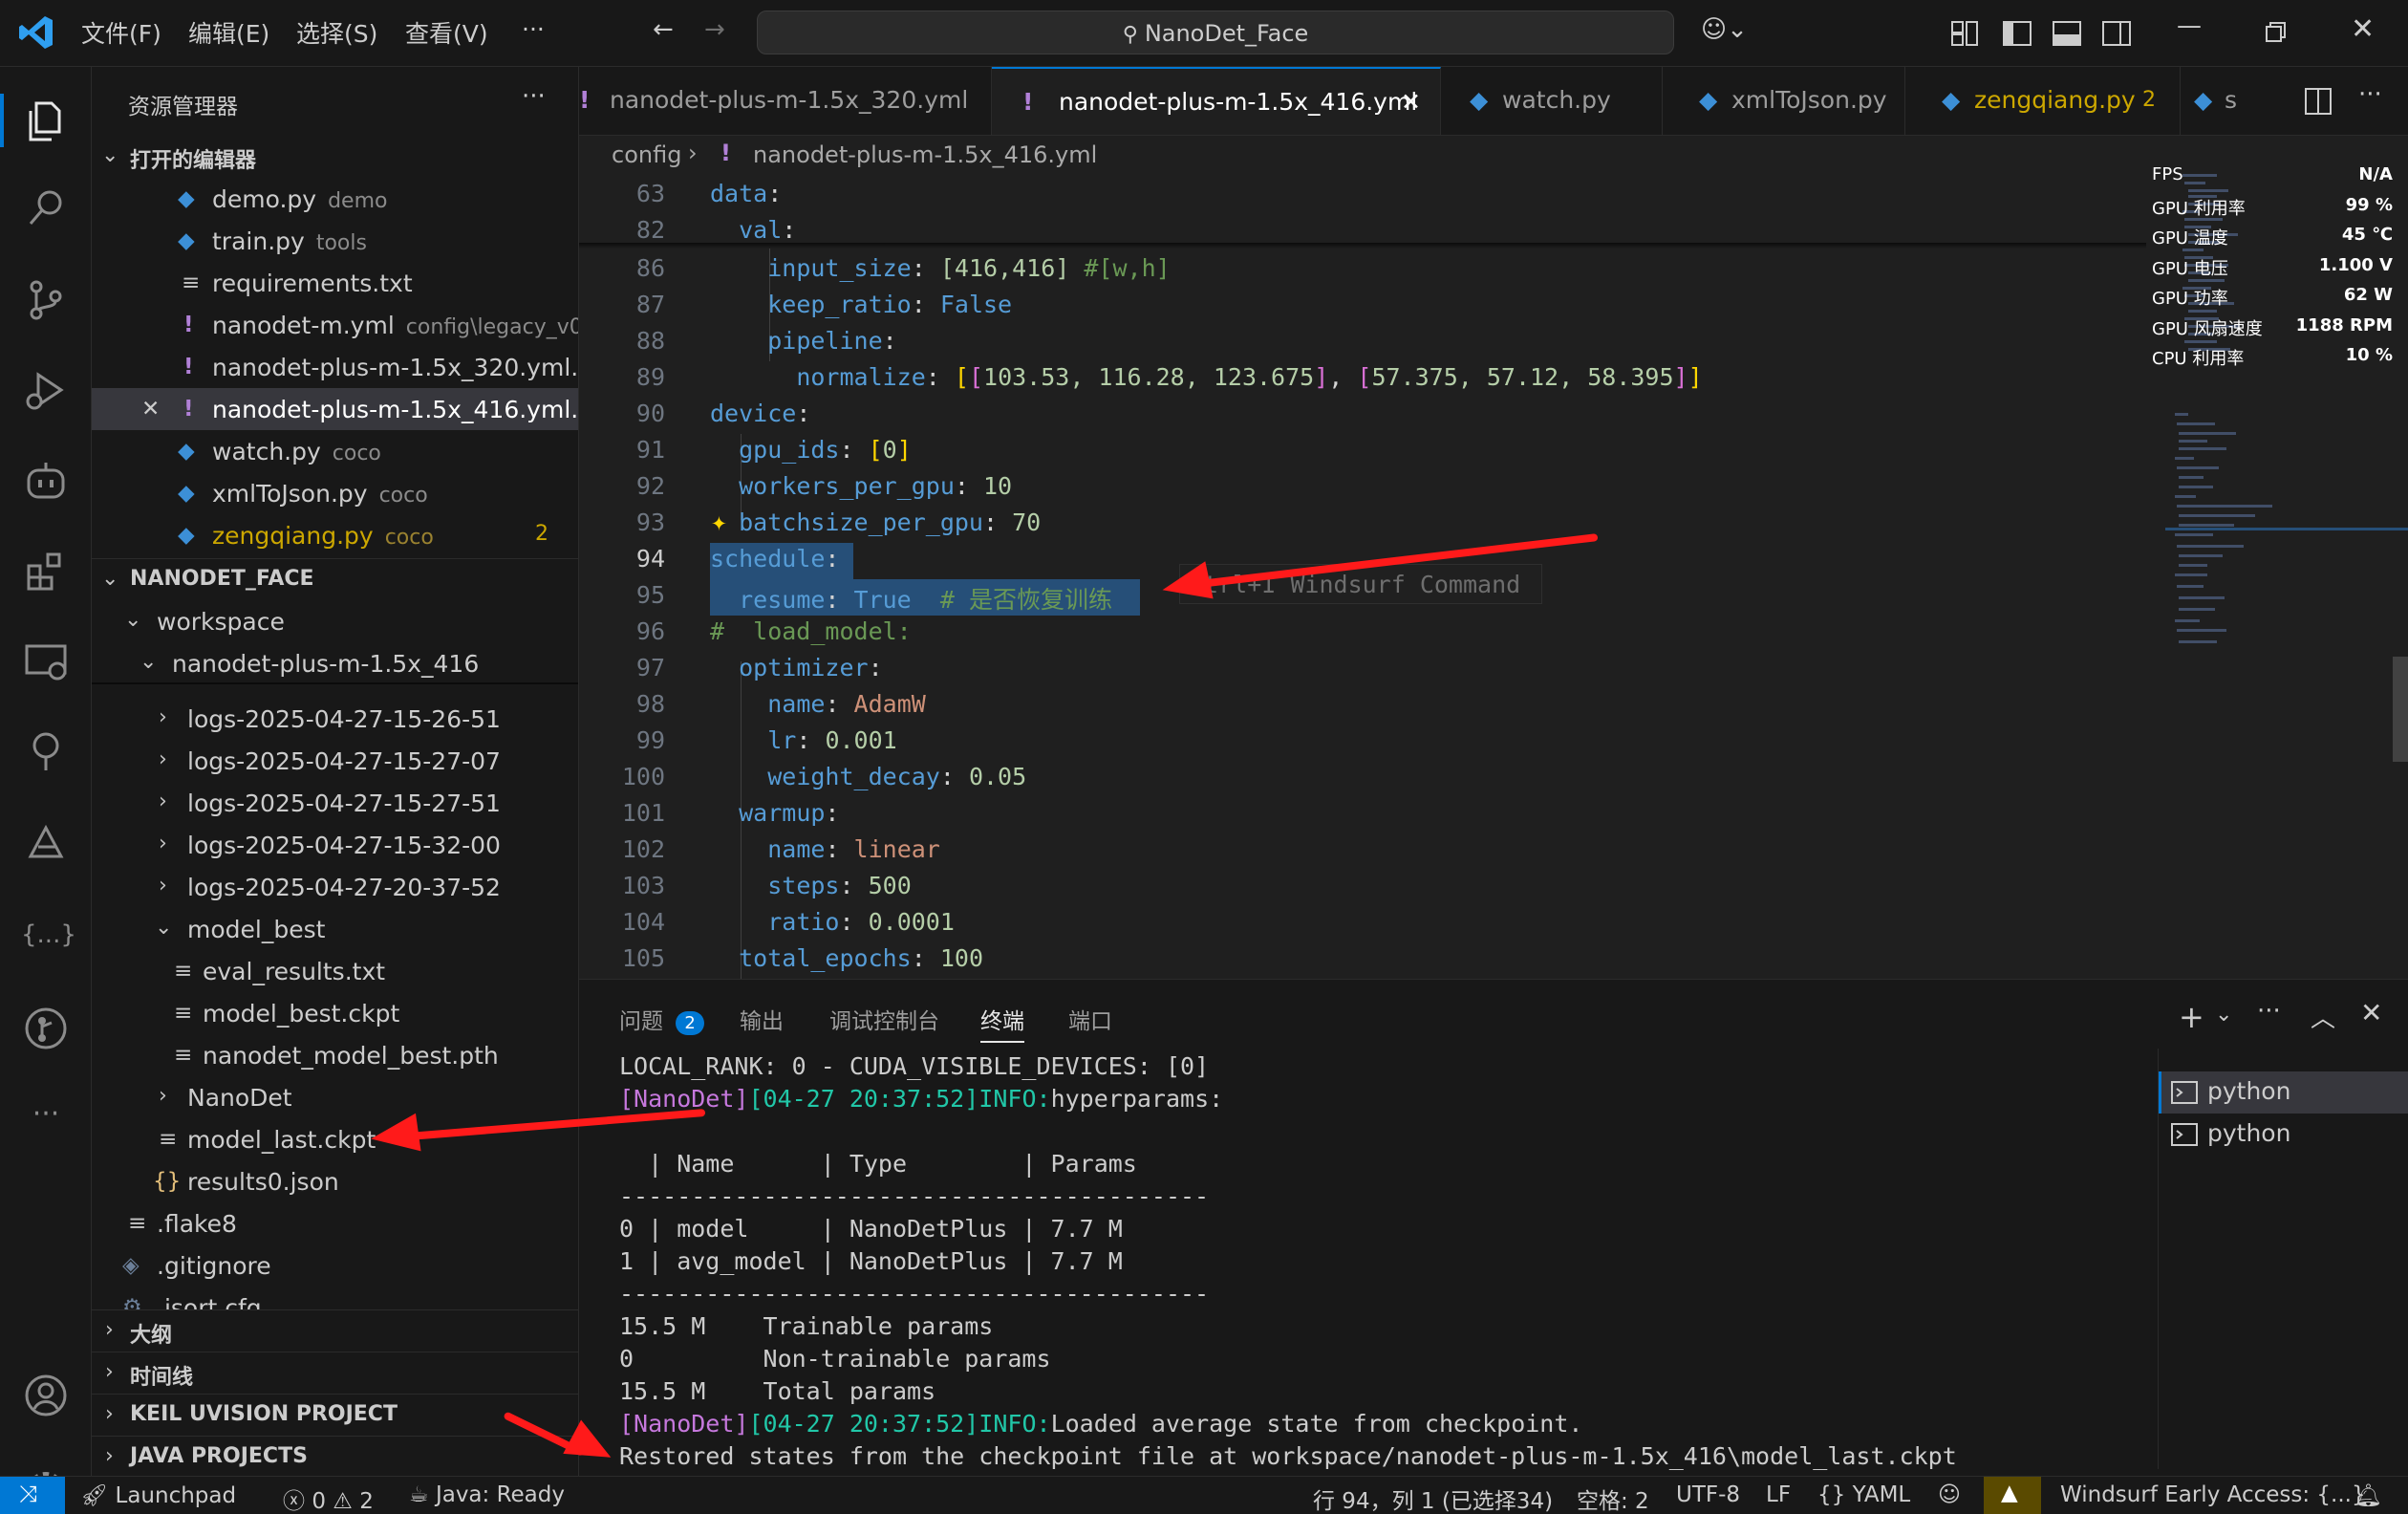 The width and height of the screenshot is (2408, 1514). Describe the element at coordinates (1784, 101) in the screenshot. I see `tab-xmltojson-py: ◆ xmlToJson.py` at that location.